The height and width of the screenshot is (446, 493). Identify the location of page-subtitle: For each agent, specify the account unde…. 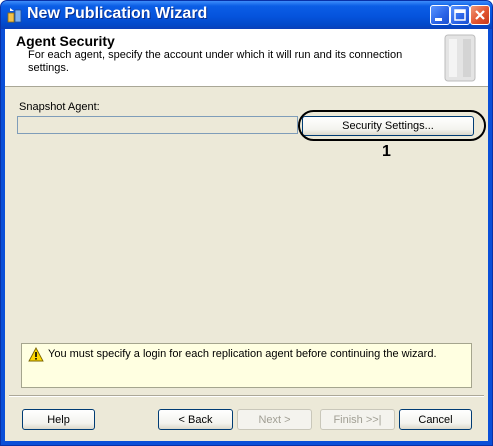
(215, 61).